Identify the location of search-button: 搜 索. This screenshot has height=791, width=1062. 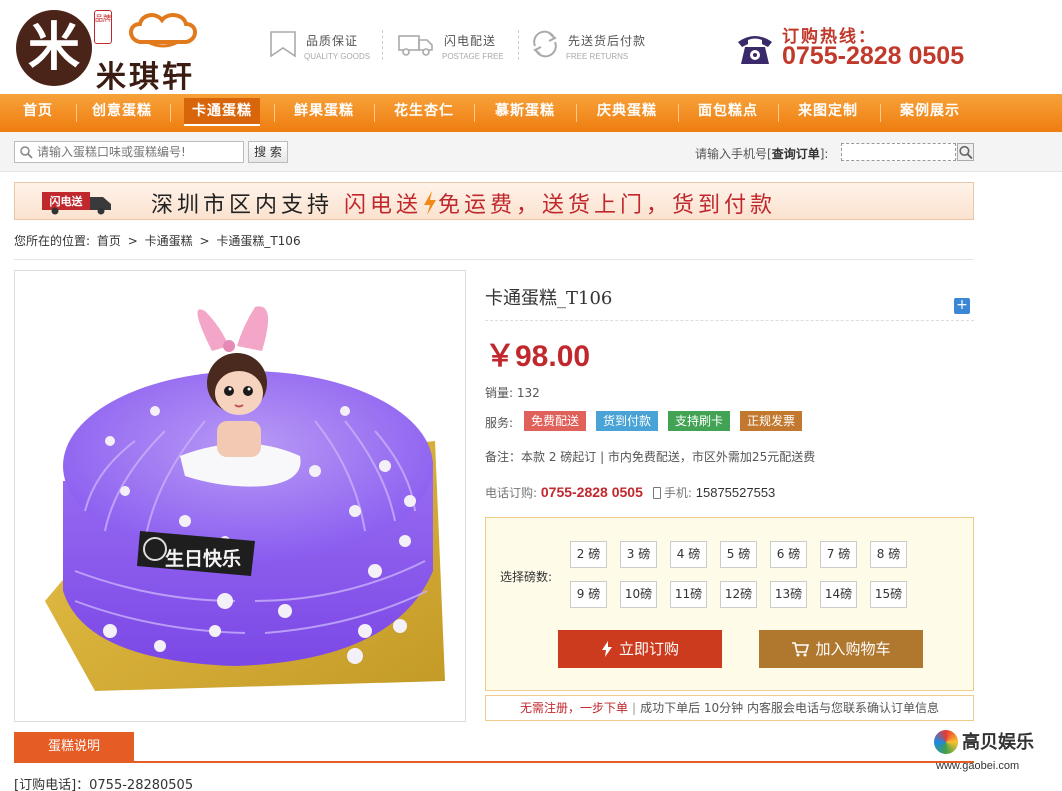
(268, 152).